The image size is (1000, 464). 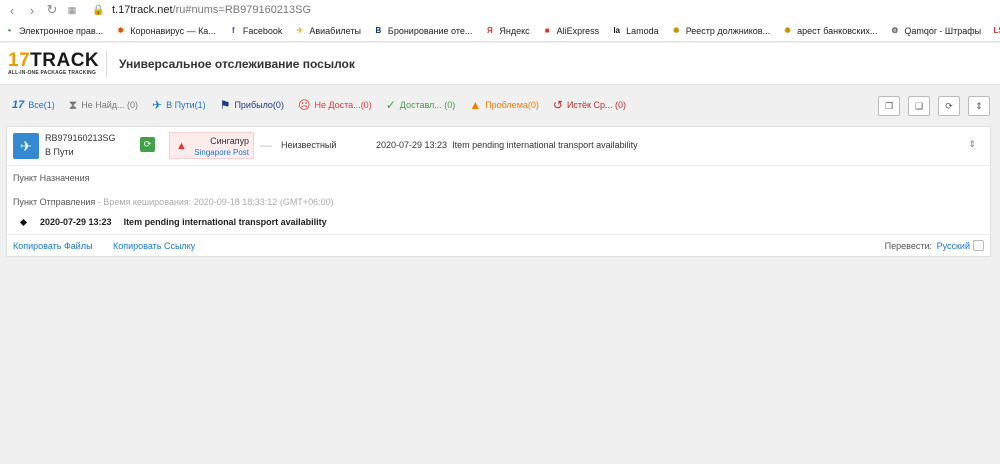 I want to click on bookmark-label: AliExpress, so click(x=578, y=30).